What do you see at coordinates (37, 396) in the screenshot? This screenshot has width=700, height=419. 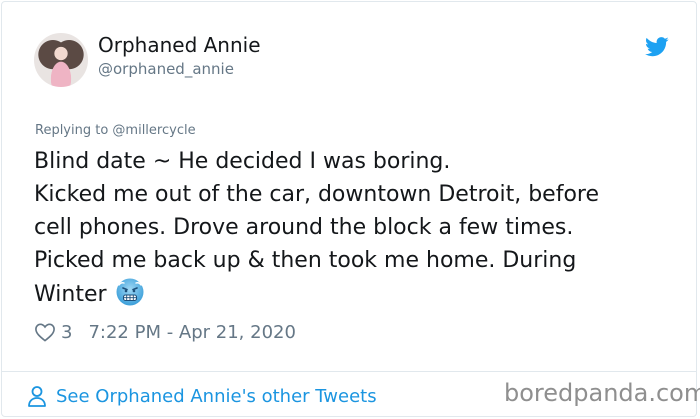 I see `person-icon` at bounding box center [37, 396].